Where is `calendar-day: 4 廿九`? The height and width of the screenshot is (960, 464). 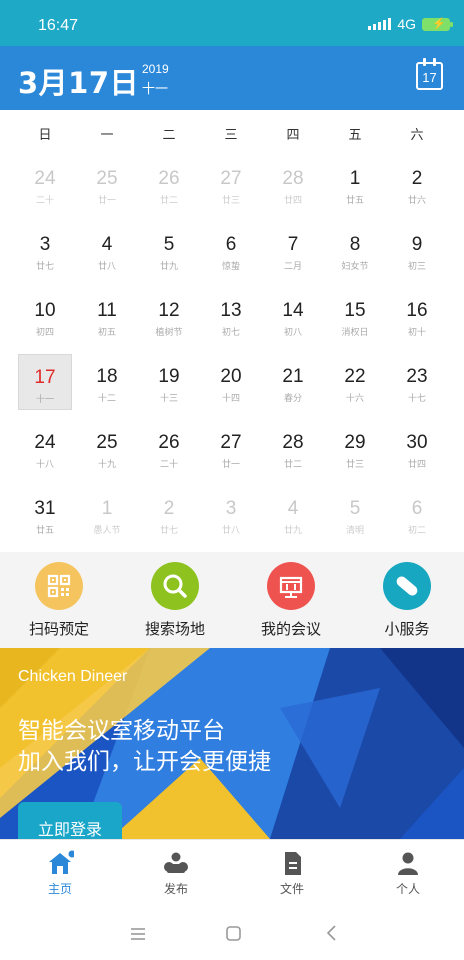 calendar-day: 4 廿九 is located at coordinates (293, 514).